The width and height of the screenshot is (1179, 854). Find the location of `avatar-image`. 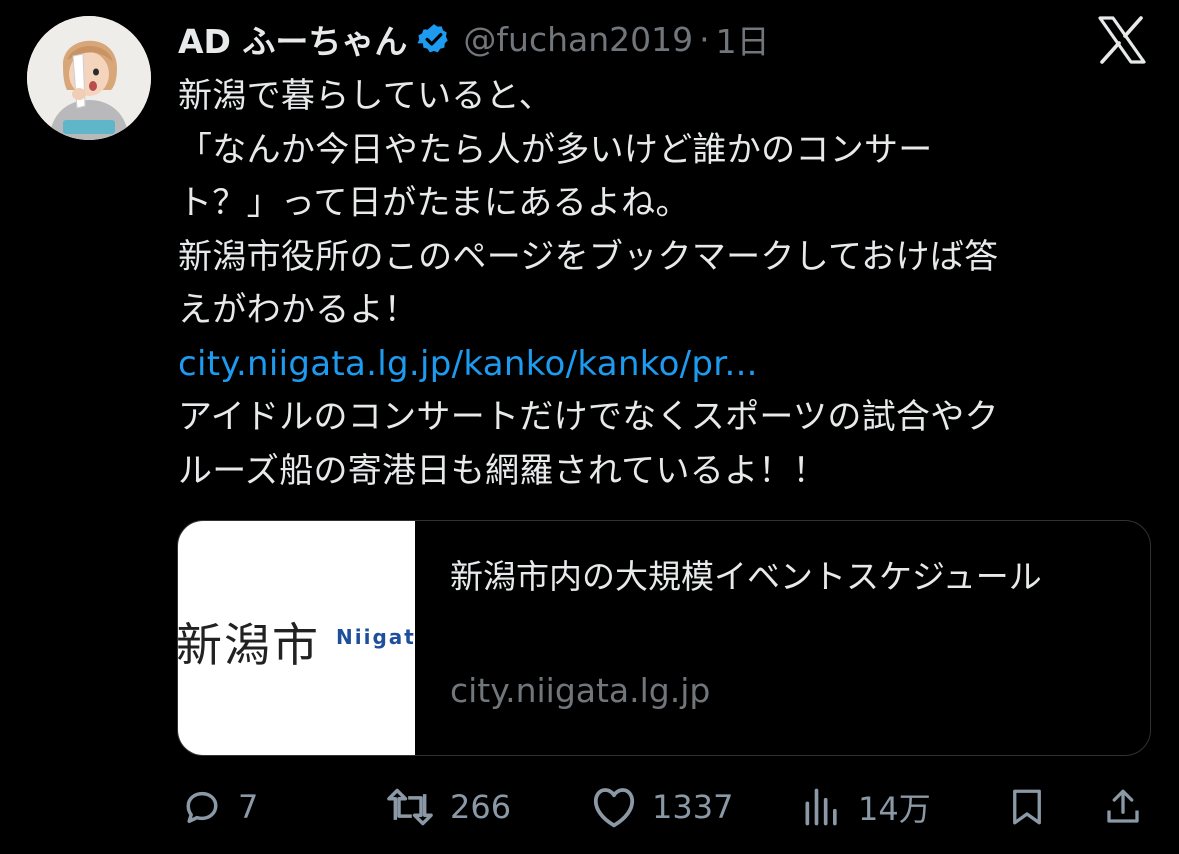

avatar-image is located at coordinates (89, 78).